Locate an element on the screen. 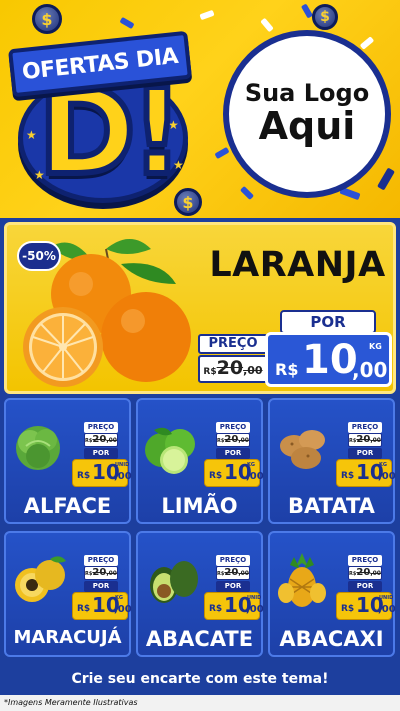  logo-text-line2: Aqui is located at coordinates (307, 126).